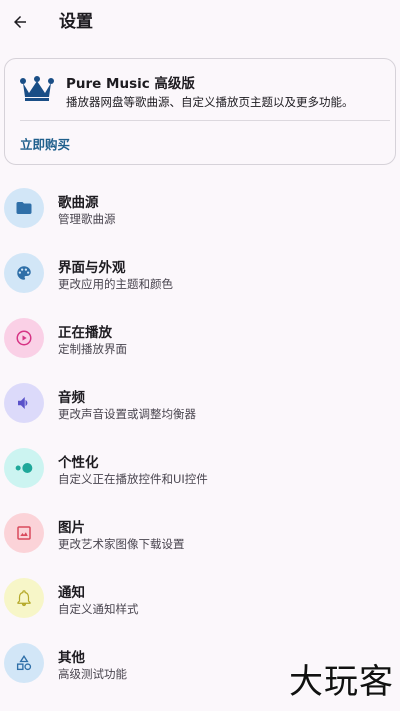 The width and height of the screenshot is (400, 711). I want to click on settings-item-title: 界面与外观, so click(92, 268).